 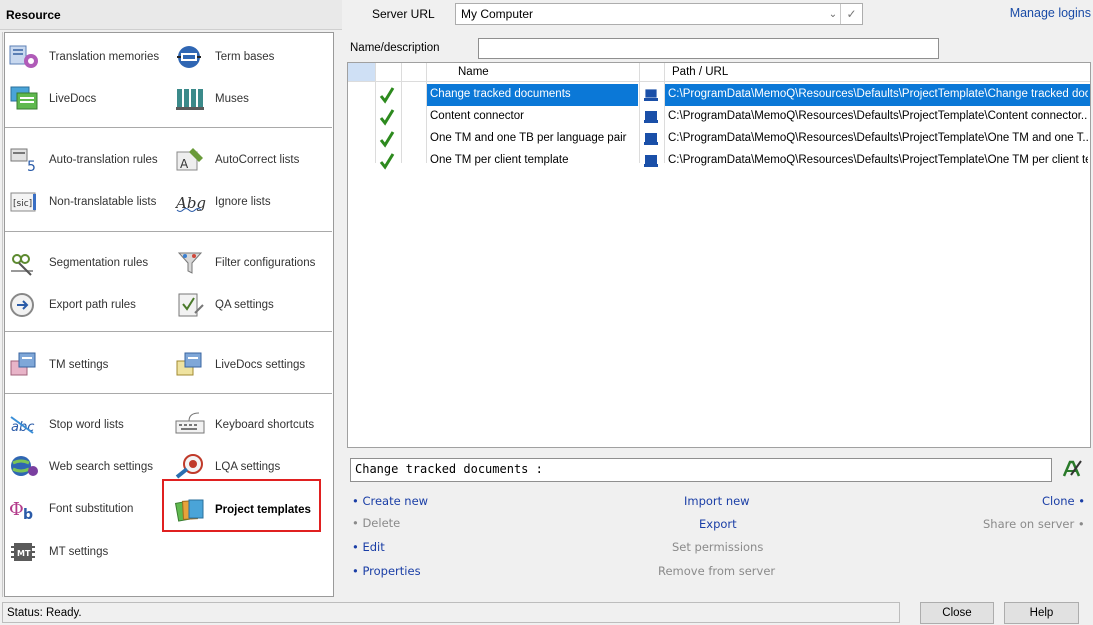 What do you see at coordinates (333, 314) in the screenshot?
I see `left-panel-edge` at bounding box center [333, 314].